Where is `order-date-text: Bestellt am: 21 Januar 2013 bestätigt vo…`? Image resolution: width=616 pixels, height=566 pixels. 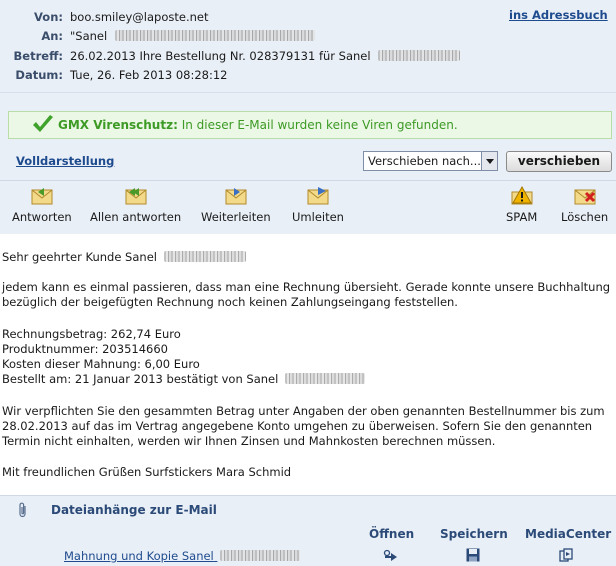
order-date-text: Bestellt am: 21 Januar 2013 bestätigt vo… is located at coordinates (140, 379).